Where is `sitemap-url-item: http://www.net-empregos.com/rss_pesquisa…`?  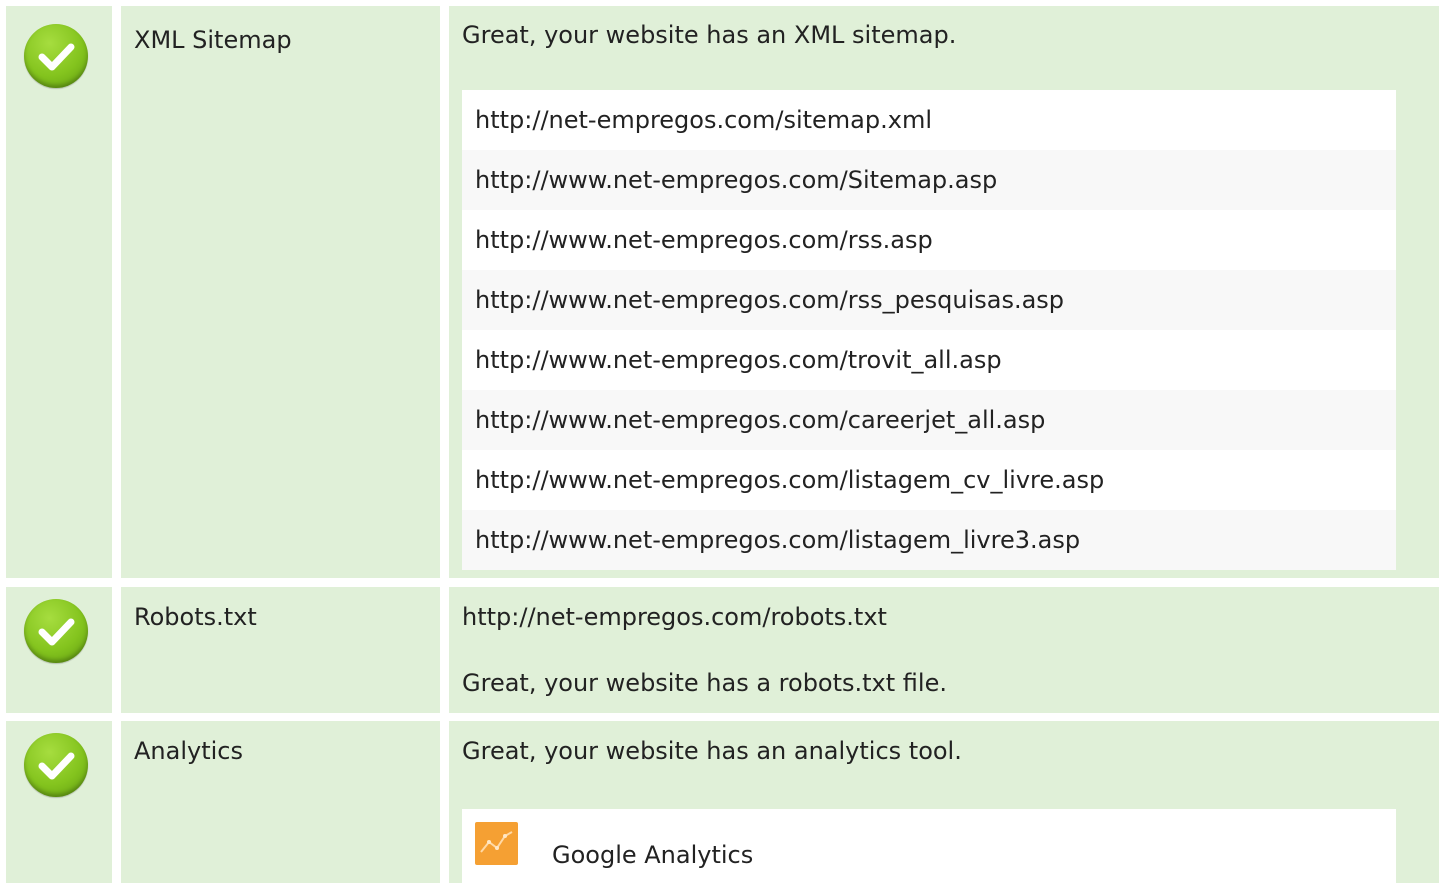
sitemap-url-item: http://www.net-empregos.com/rss_pesquisa… is located at coordinates (929, 300).